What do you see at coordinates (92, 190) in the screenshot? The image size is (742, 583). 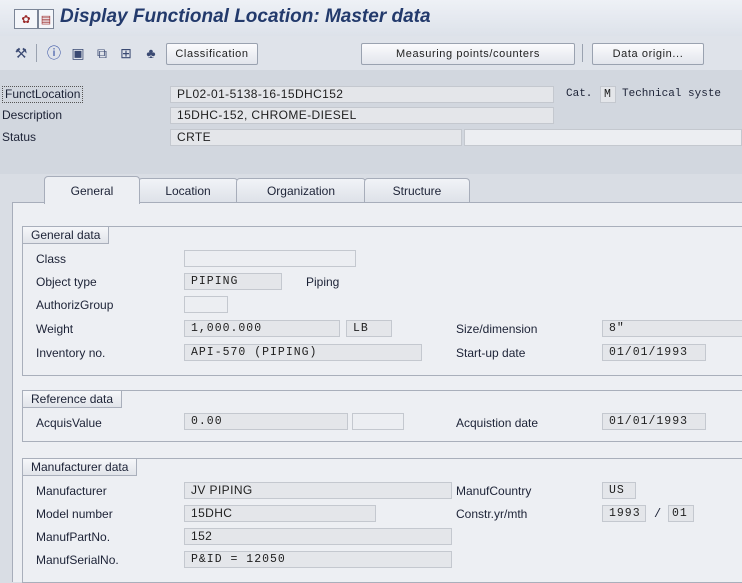 I see `tab-general: General` at bounding box center [92, 190].